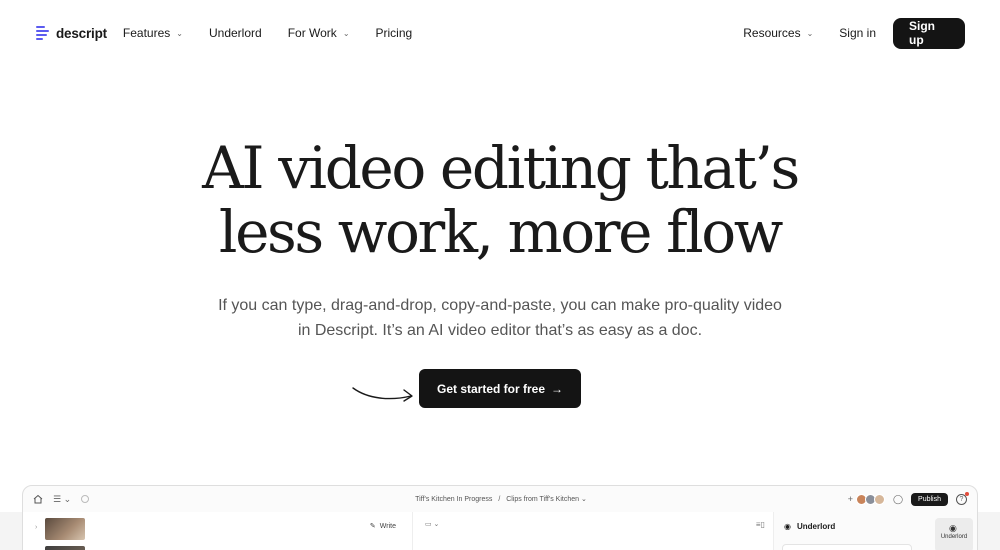 The height and width of the screenshot is (550, 1000). I want to click on layout-toggle-icon: ≡▯, so click(760, 524).